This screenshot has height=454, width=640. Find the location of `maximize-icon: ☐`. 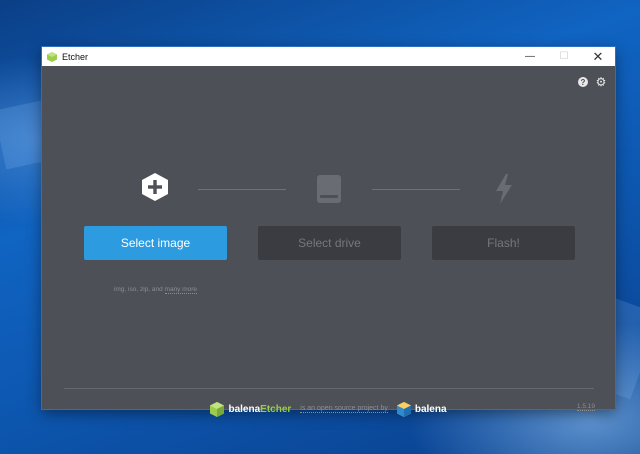

maximize-icon: ☐ is located at coordinates (564, 56).